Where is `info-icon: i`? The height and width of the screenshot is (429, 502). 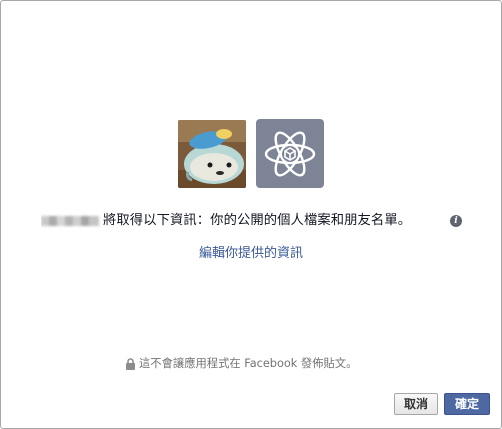 info-icon: i is located at coordinates (456, 221).